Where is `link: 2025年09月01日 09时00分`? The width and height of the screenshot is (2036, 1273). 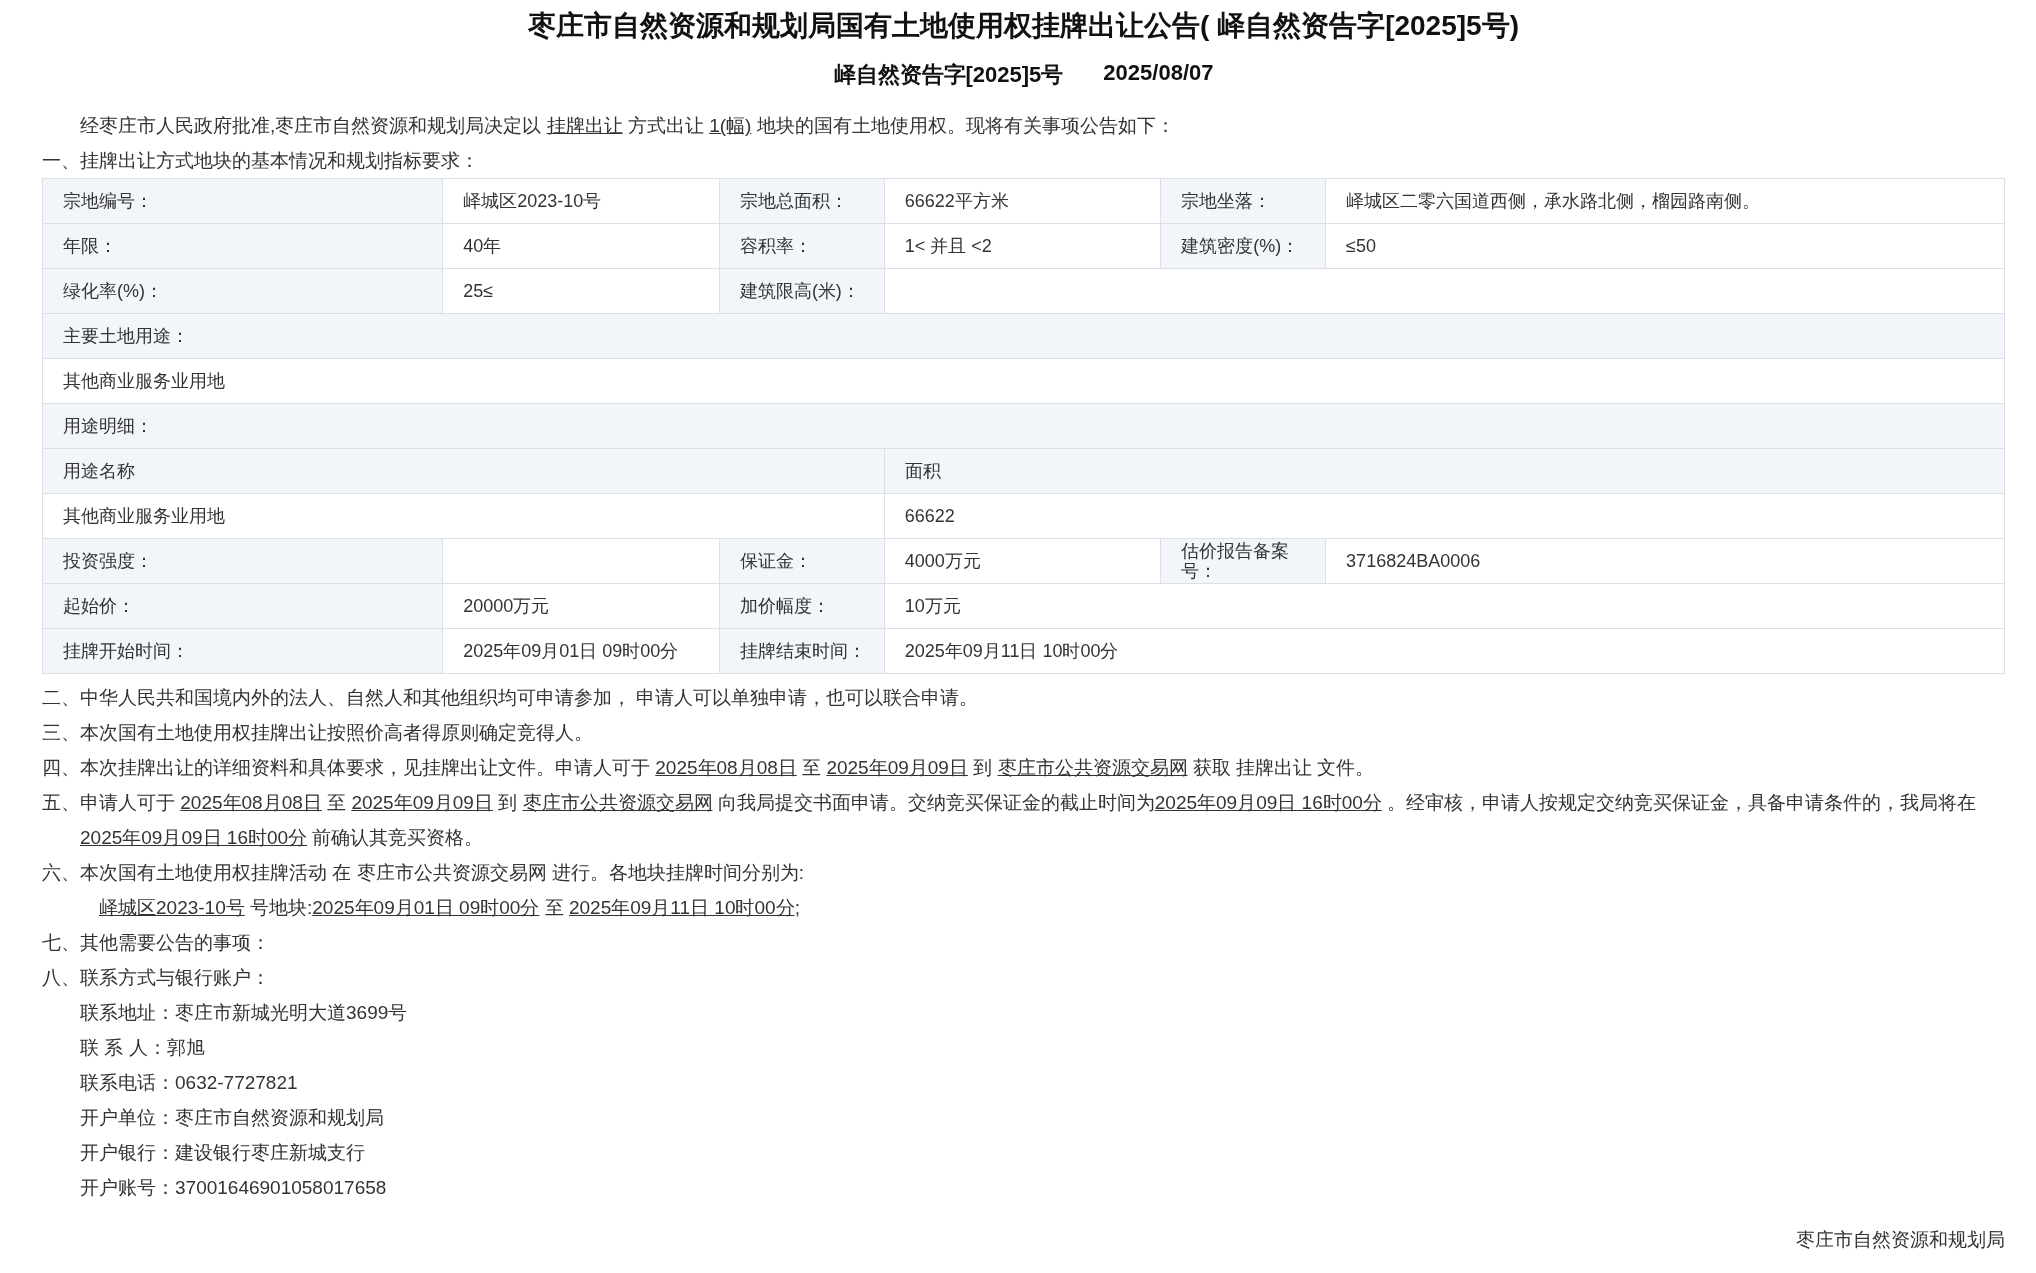 link: 2025年09月01日 09时00分 is located at coordinates (426, 907).